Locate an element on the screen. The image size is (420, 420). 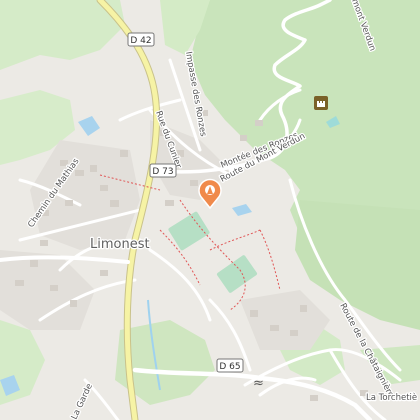
svg-text: D 65 is located at coordinates (229, 367).